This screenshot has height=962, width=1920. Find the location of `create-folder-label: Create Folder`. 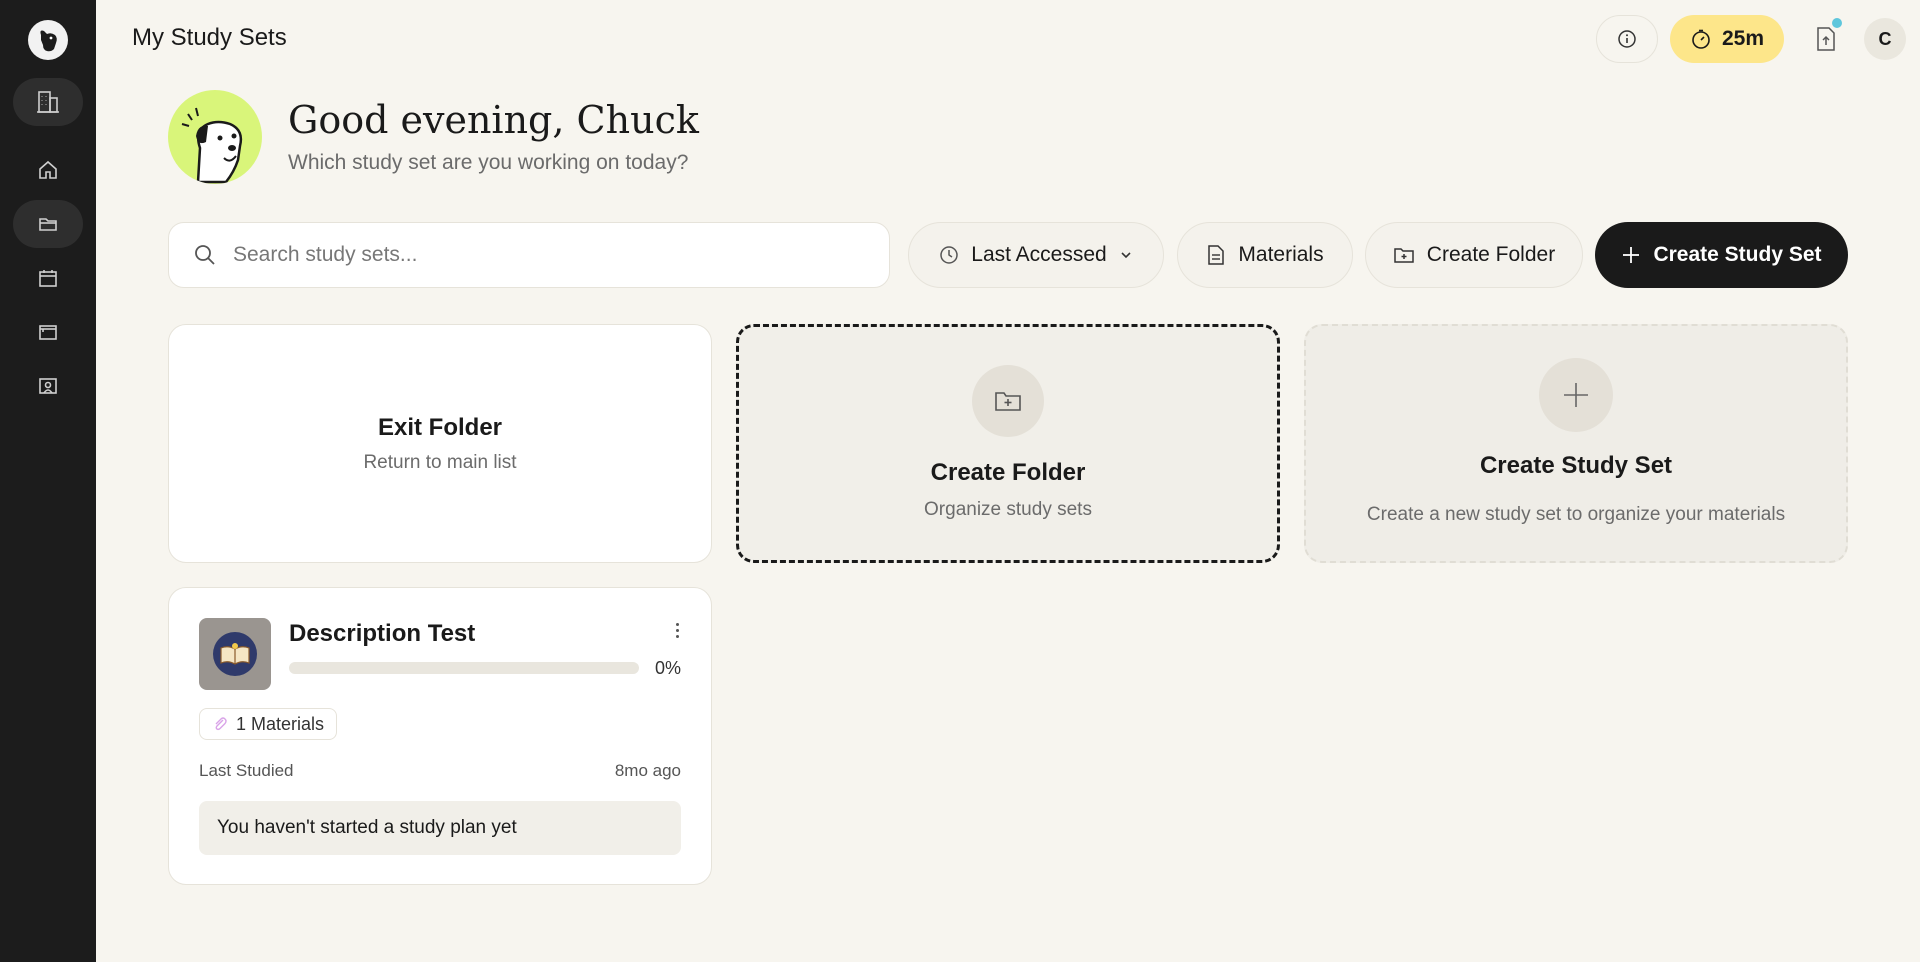

create-folder-label: Create Folder is located at coordinates (1491, 254).